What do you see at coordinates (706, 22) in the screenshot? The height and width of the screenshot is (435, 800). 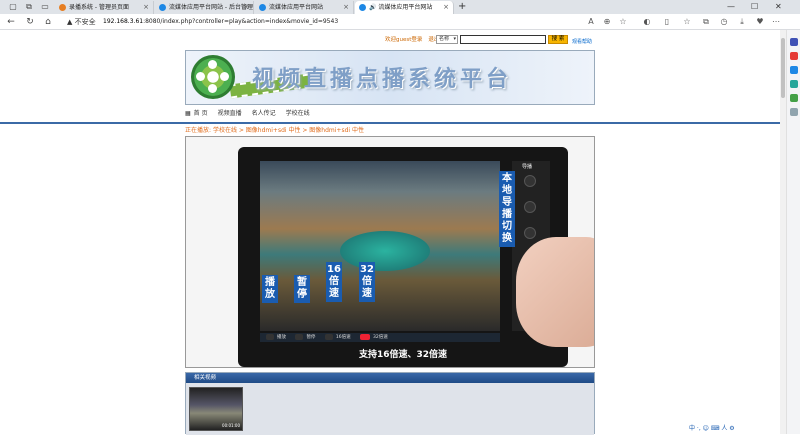 I see `collections-icon: ⧉` at bounding box center [706, 22].